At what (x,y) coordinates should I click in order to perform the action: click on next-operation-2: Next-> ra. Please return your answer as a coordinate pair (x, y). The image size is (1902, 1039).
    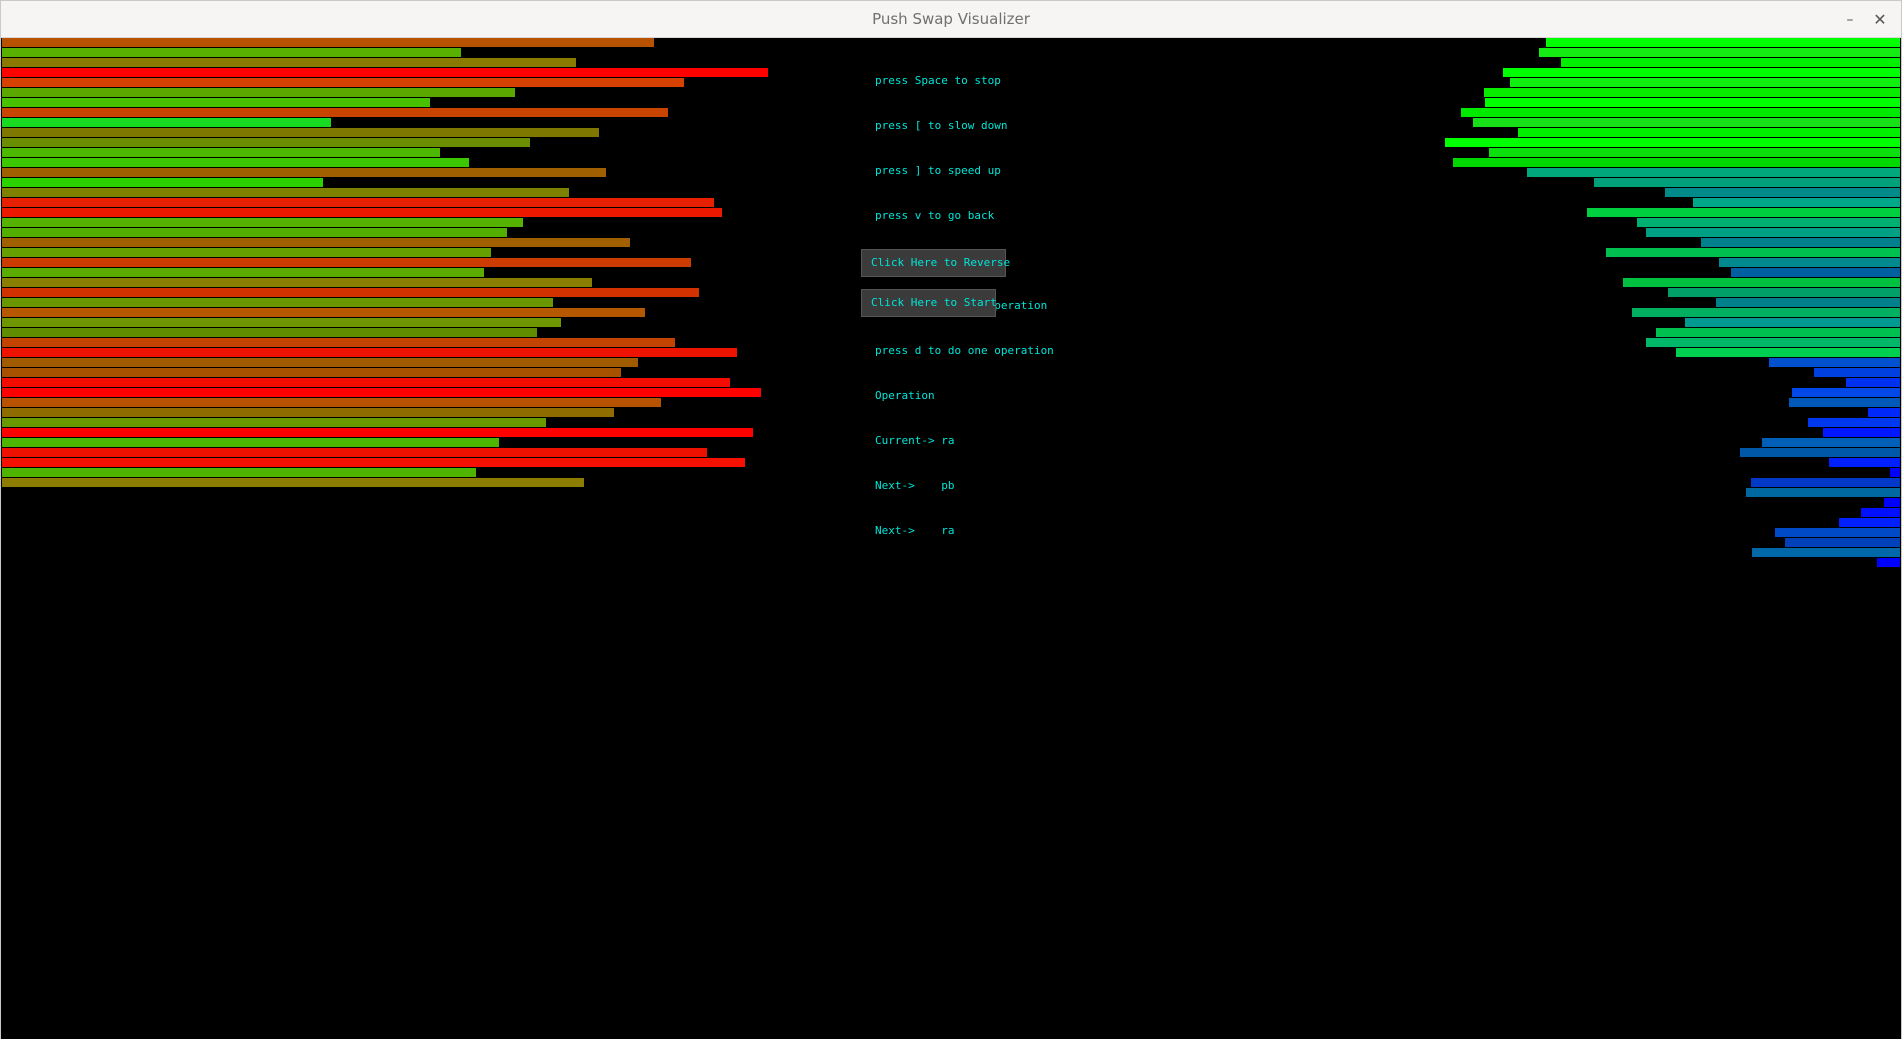
    Looking at the image, I should click on (915, 530).